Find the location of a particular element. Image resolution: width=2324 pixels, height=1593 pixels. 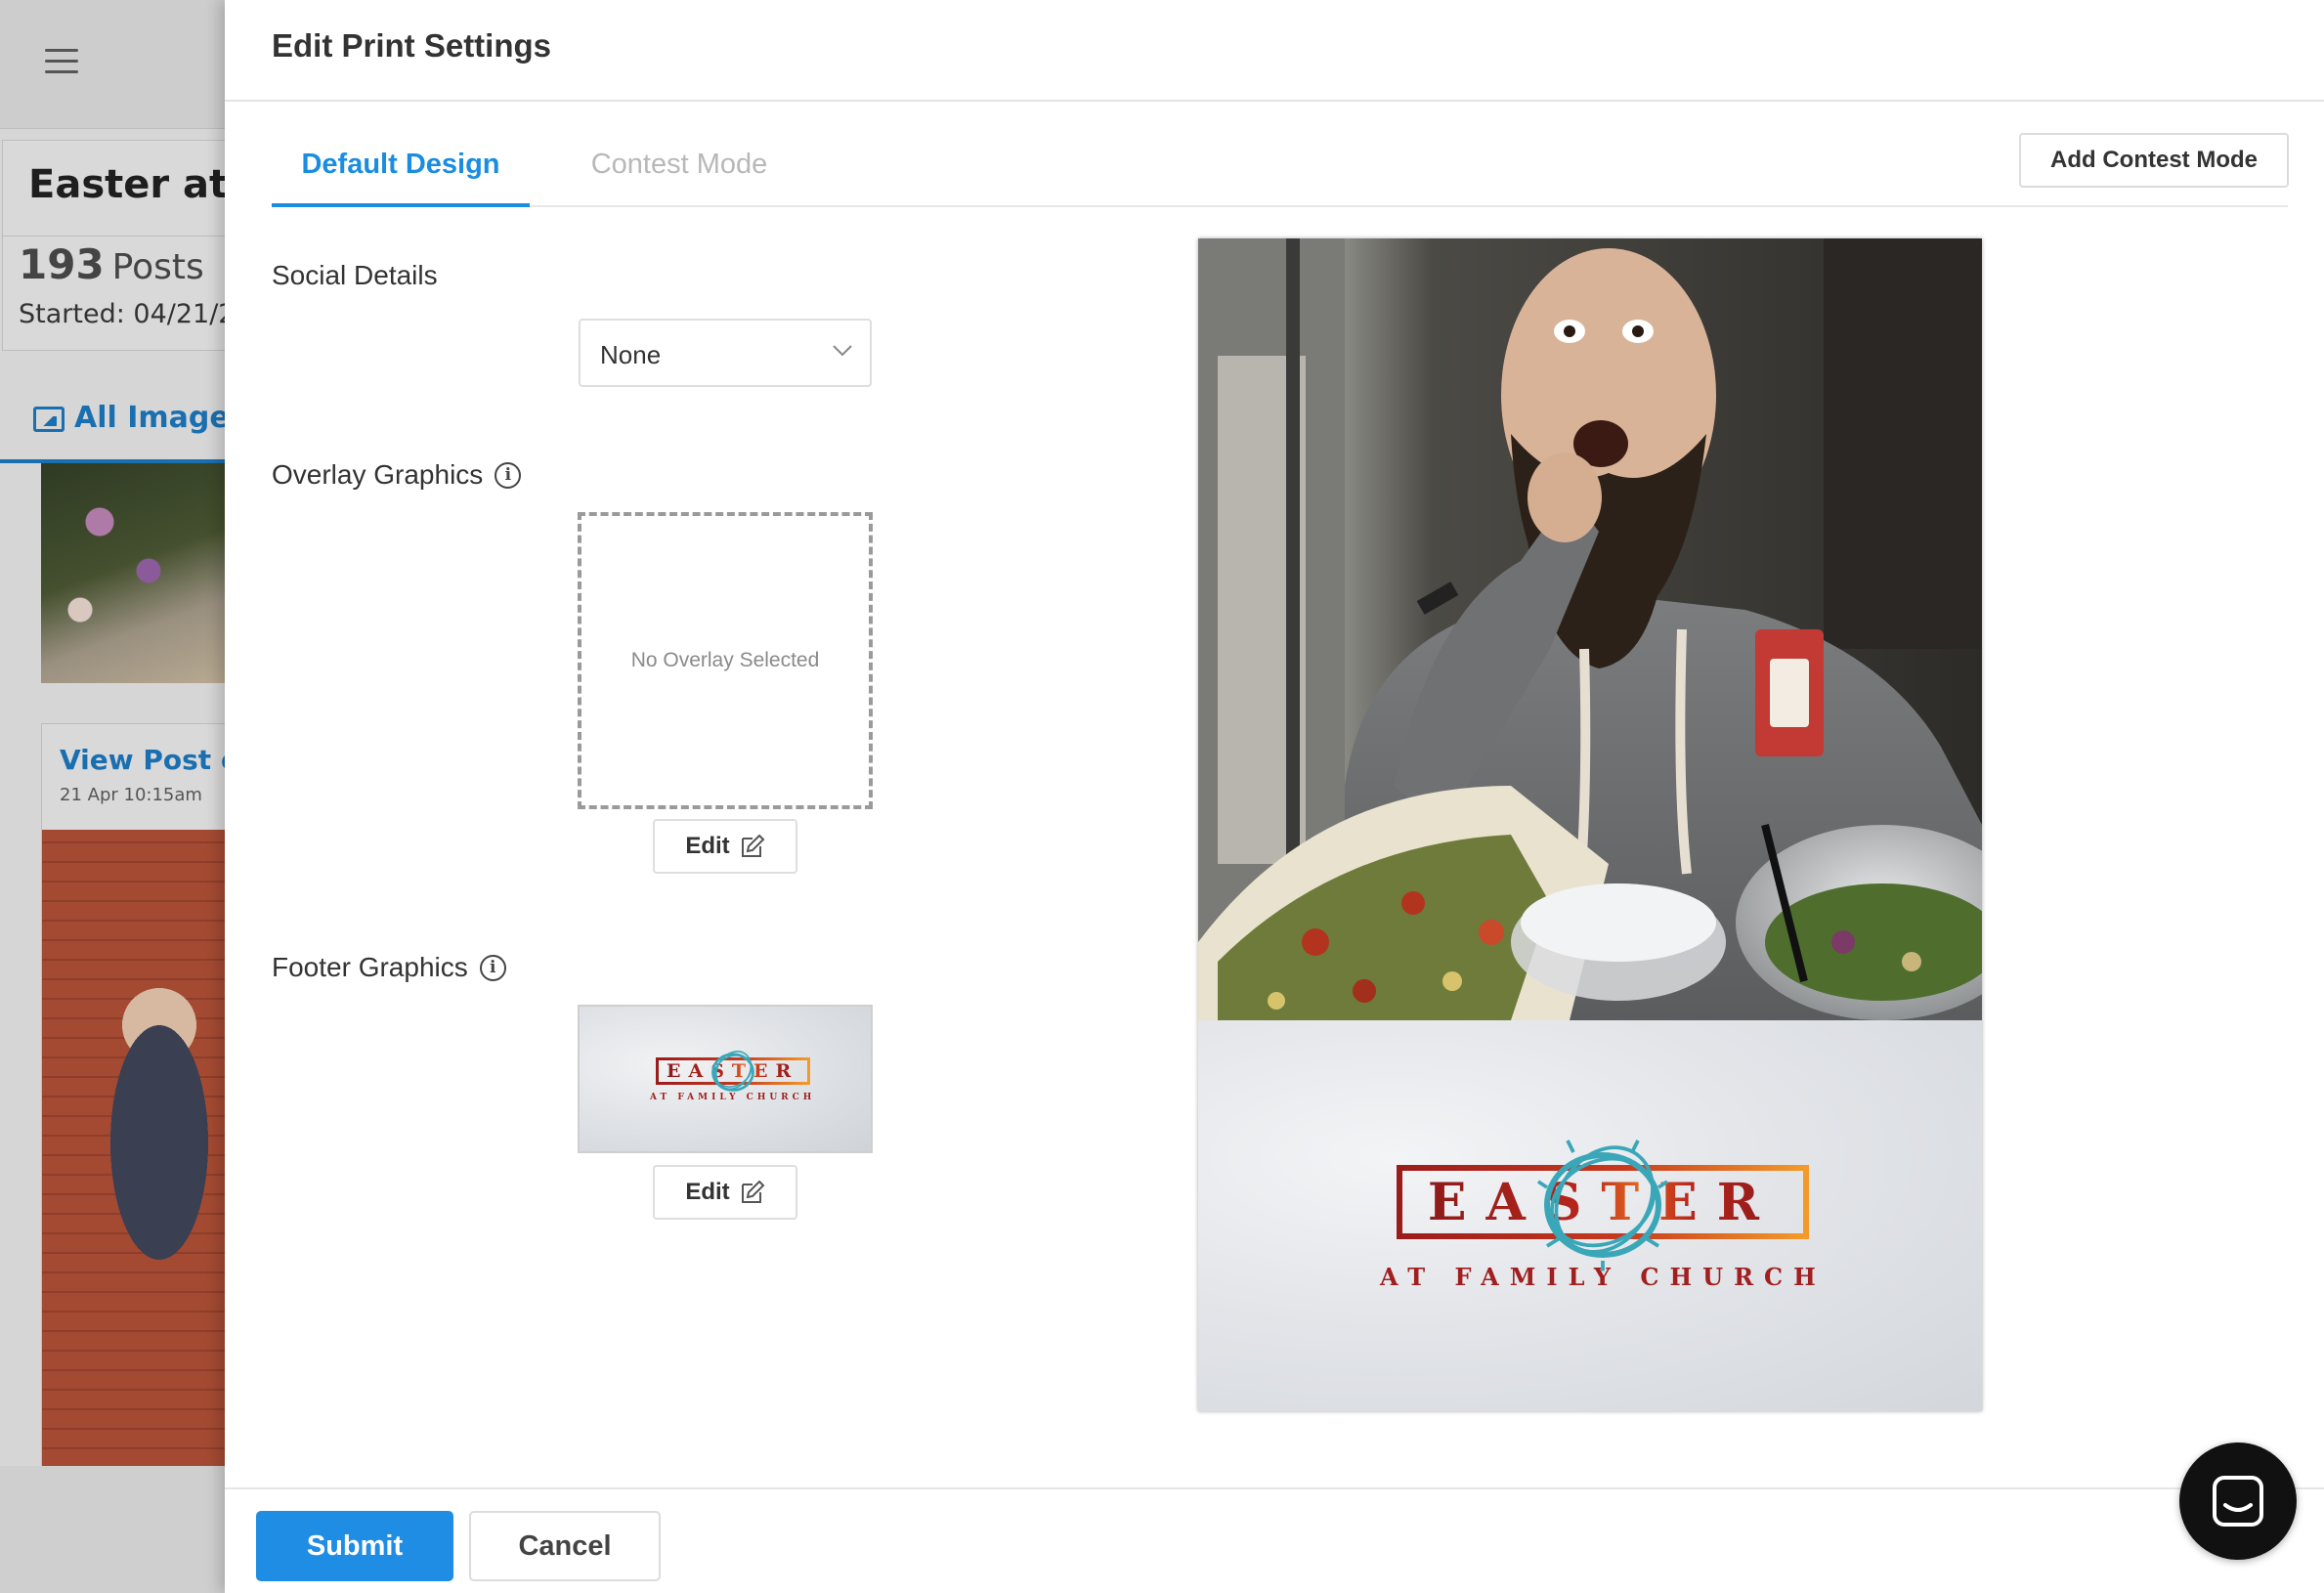

preview-footer-graphic: EASTER AT FAMILY CHURCH is located at coordinates (1590, 1215).